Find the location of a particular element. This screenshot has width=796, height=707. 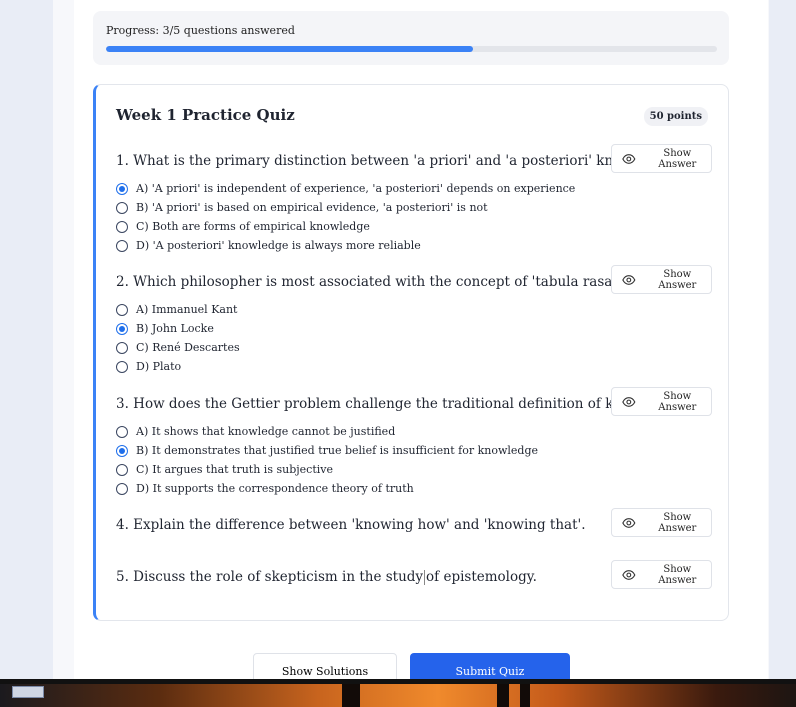

option-c: C) Both are forms of empirical knowledge is located at coordinates (345, 226).